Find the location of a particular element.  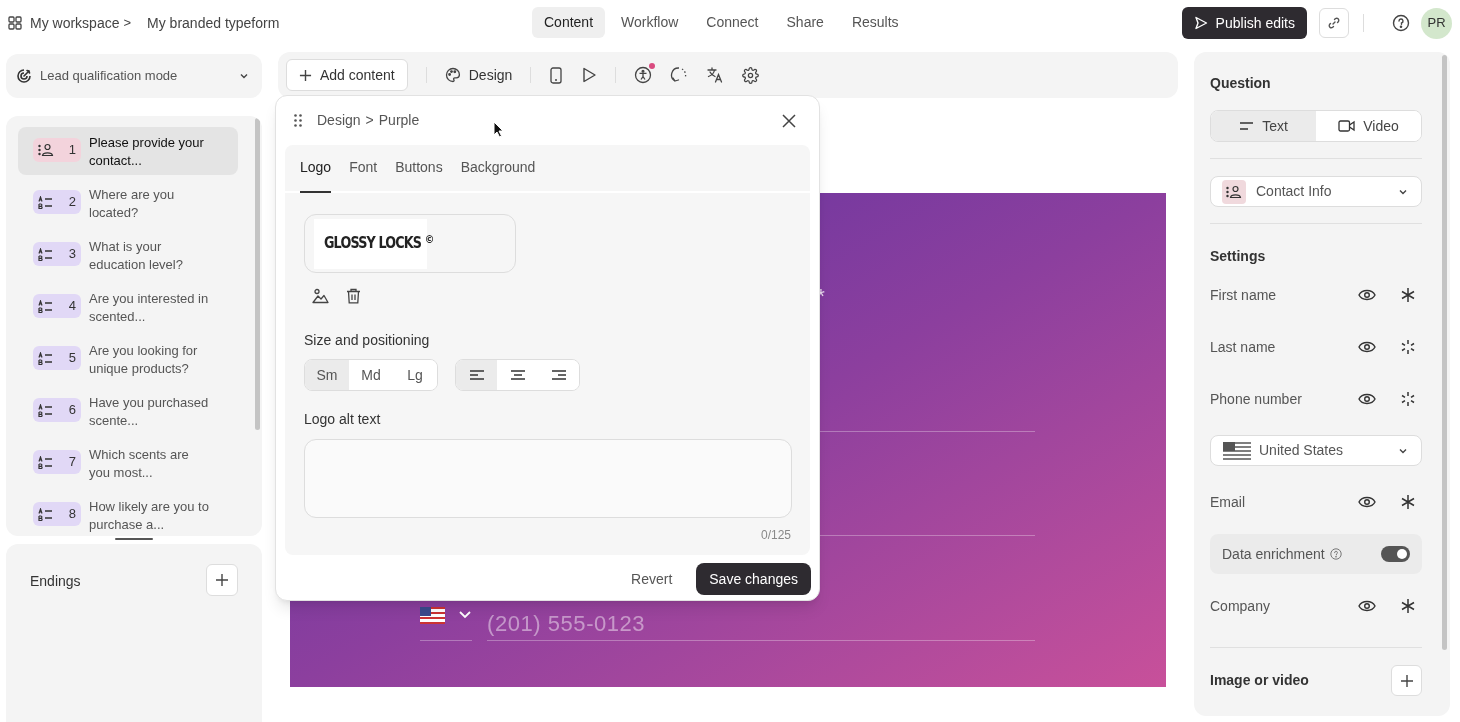

nav-tab: Content is located at coordinates (569, 22).